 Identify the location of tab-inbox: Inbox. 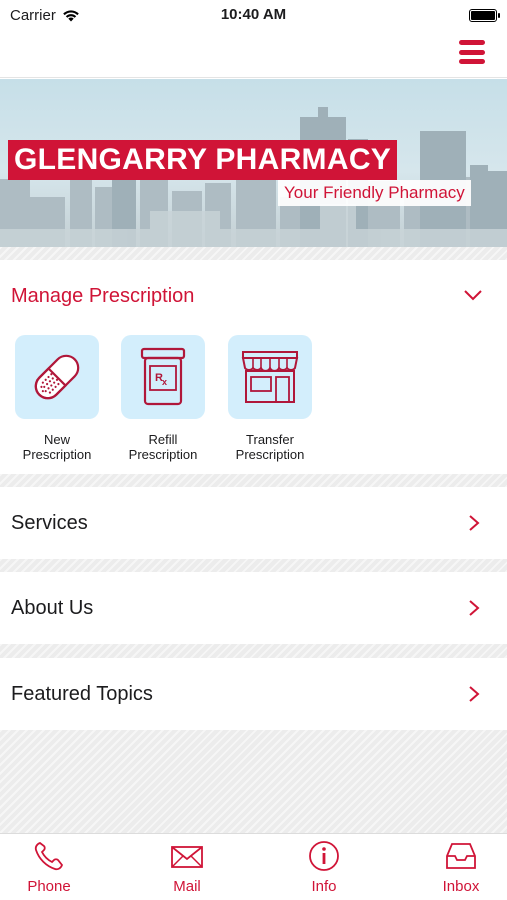
(461, 867).